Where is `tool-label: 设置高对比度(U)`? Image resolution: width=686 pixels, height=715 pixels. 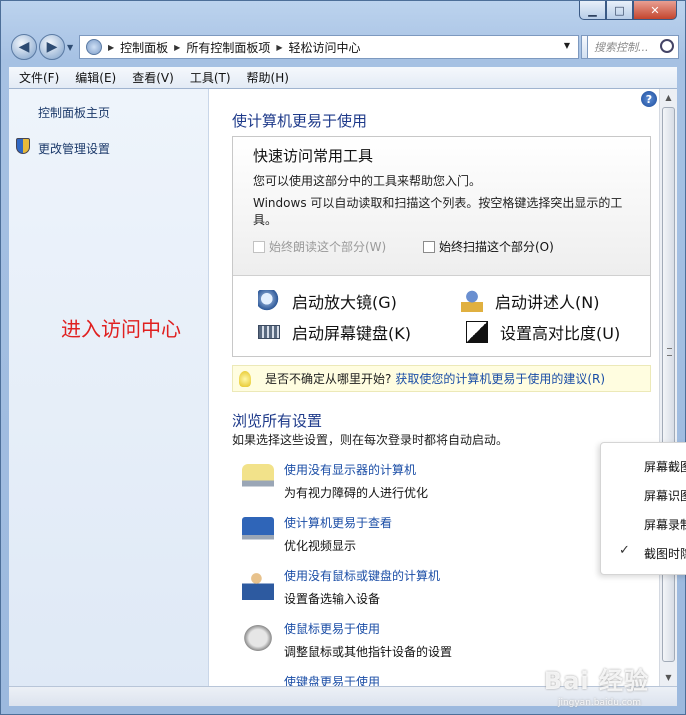
tool-label: 设置高对比度(U) is located at coordinates (560, 333).